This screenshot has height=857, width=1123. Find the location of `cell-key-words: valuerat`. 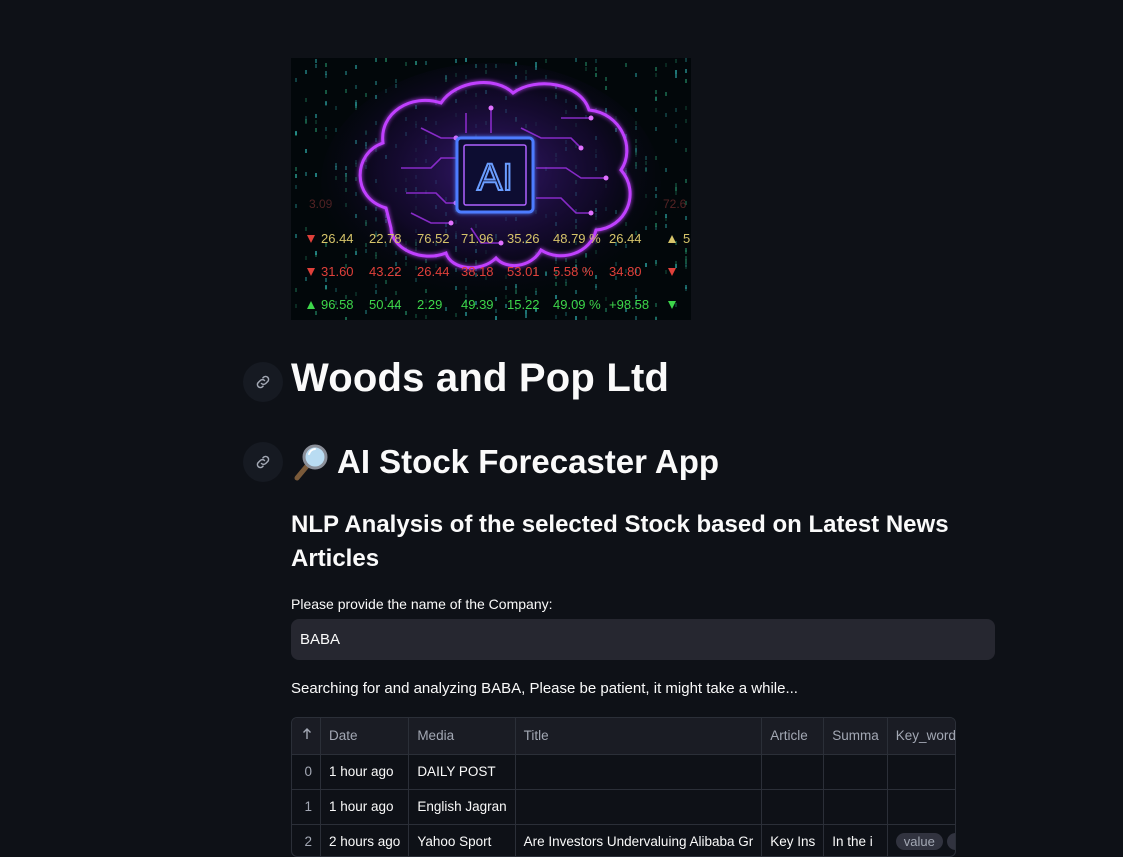

cell-key-words: valuerat is located at coordinates (921, 840).